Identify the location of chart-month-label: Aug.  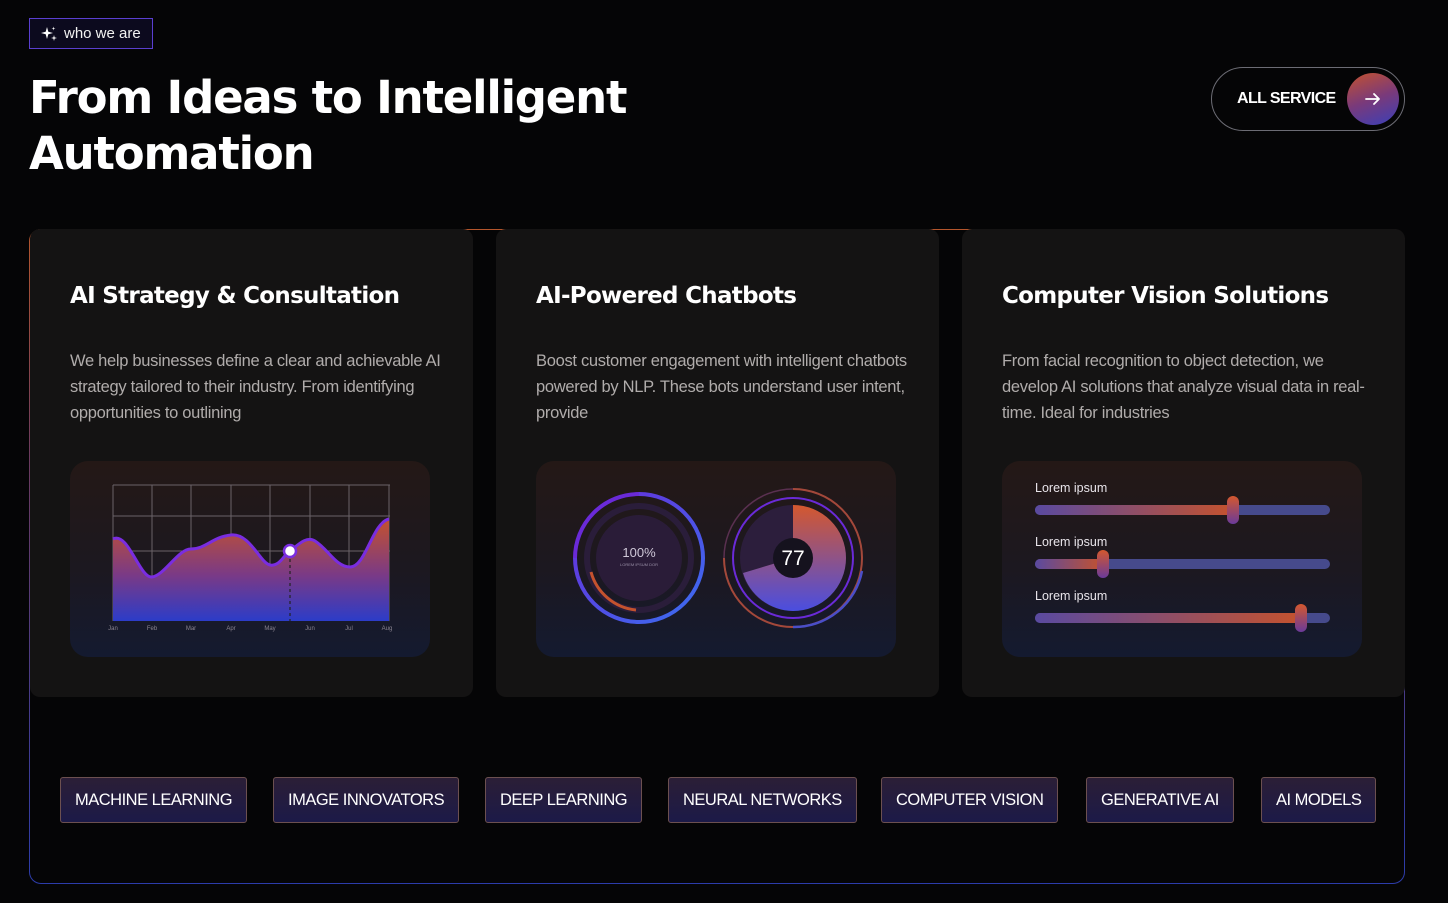
(387, 629).